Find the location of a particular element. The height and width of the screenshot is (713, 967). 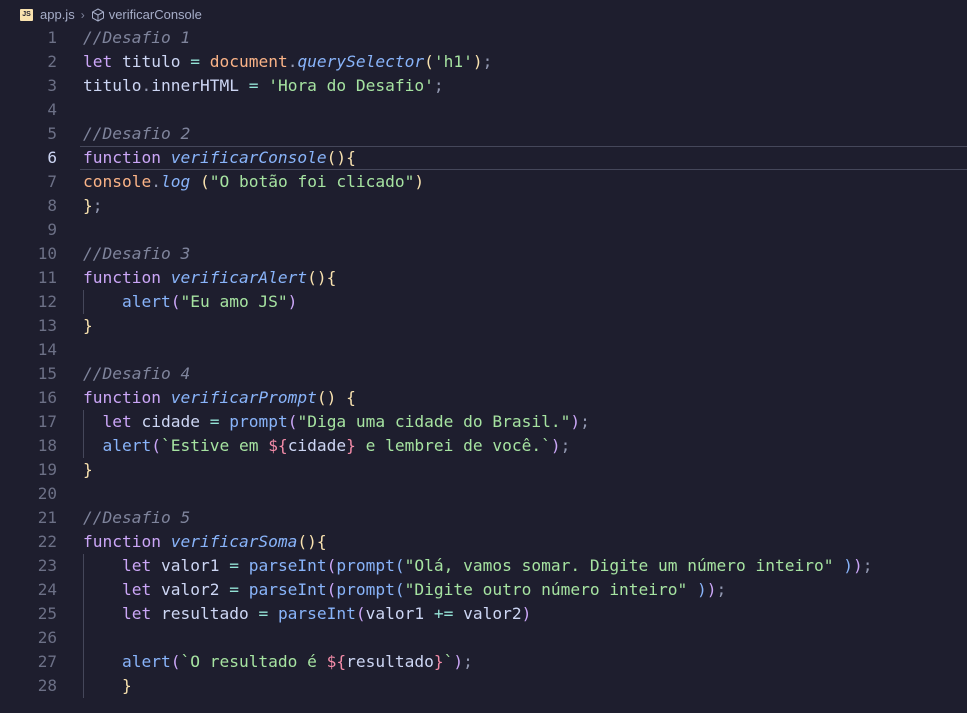

code-line: 12 alert("Eu amo JS") is located at coordinates (483, 302).